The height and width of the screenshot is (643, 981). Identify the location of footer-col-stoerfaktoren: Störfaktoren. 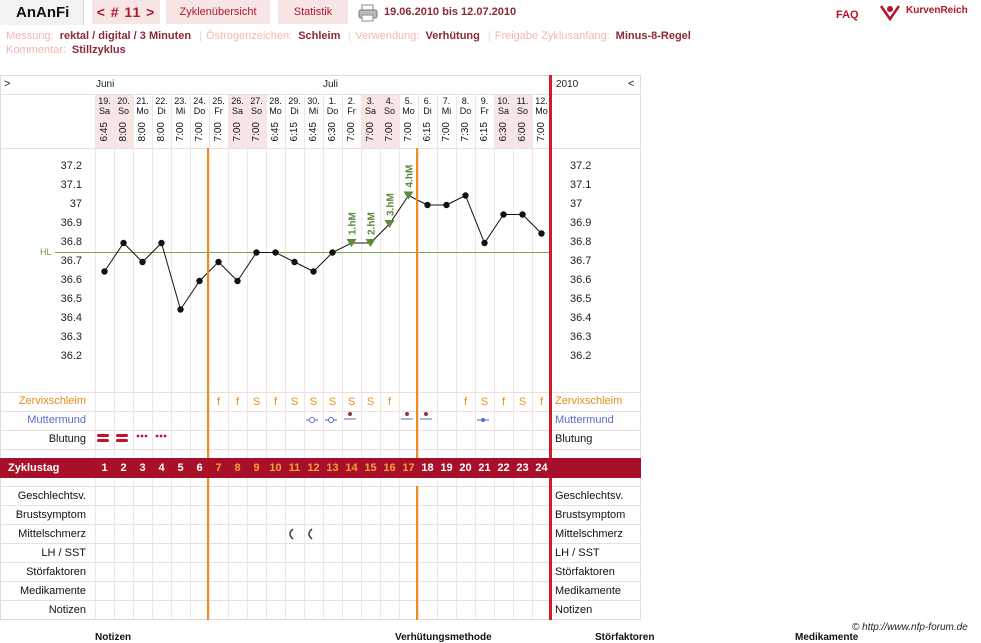
(625, 637).